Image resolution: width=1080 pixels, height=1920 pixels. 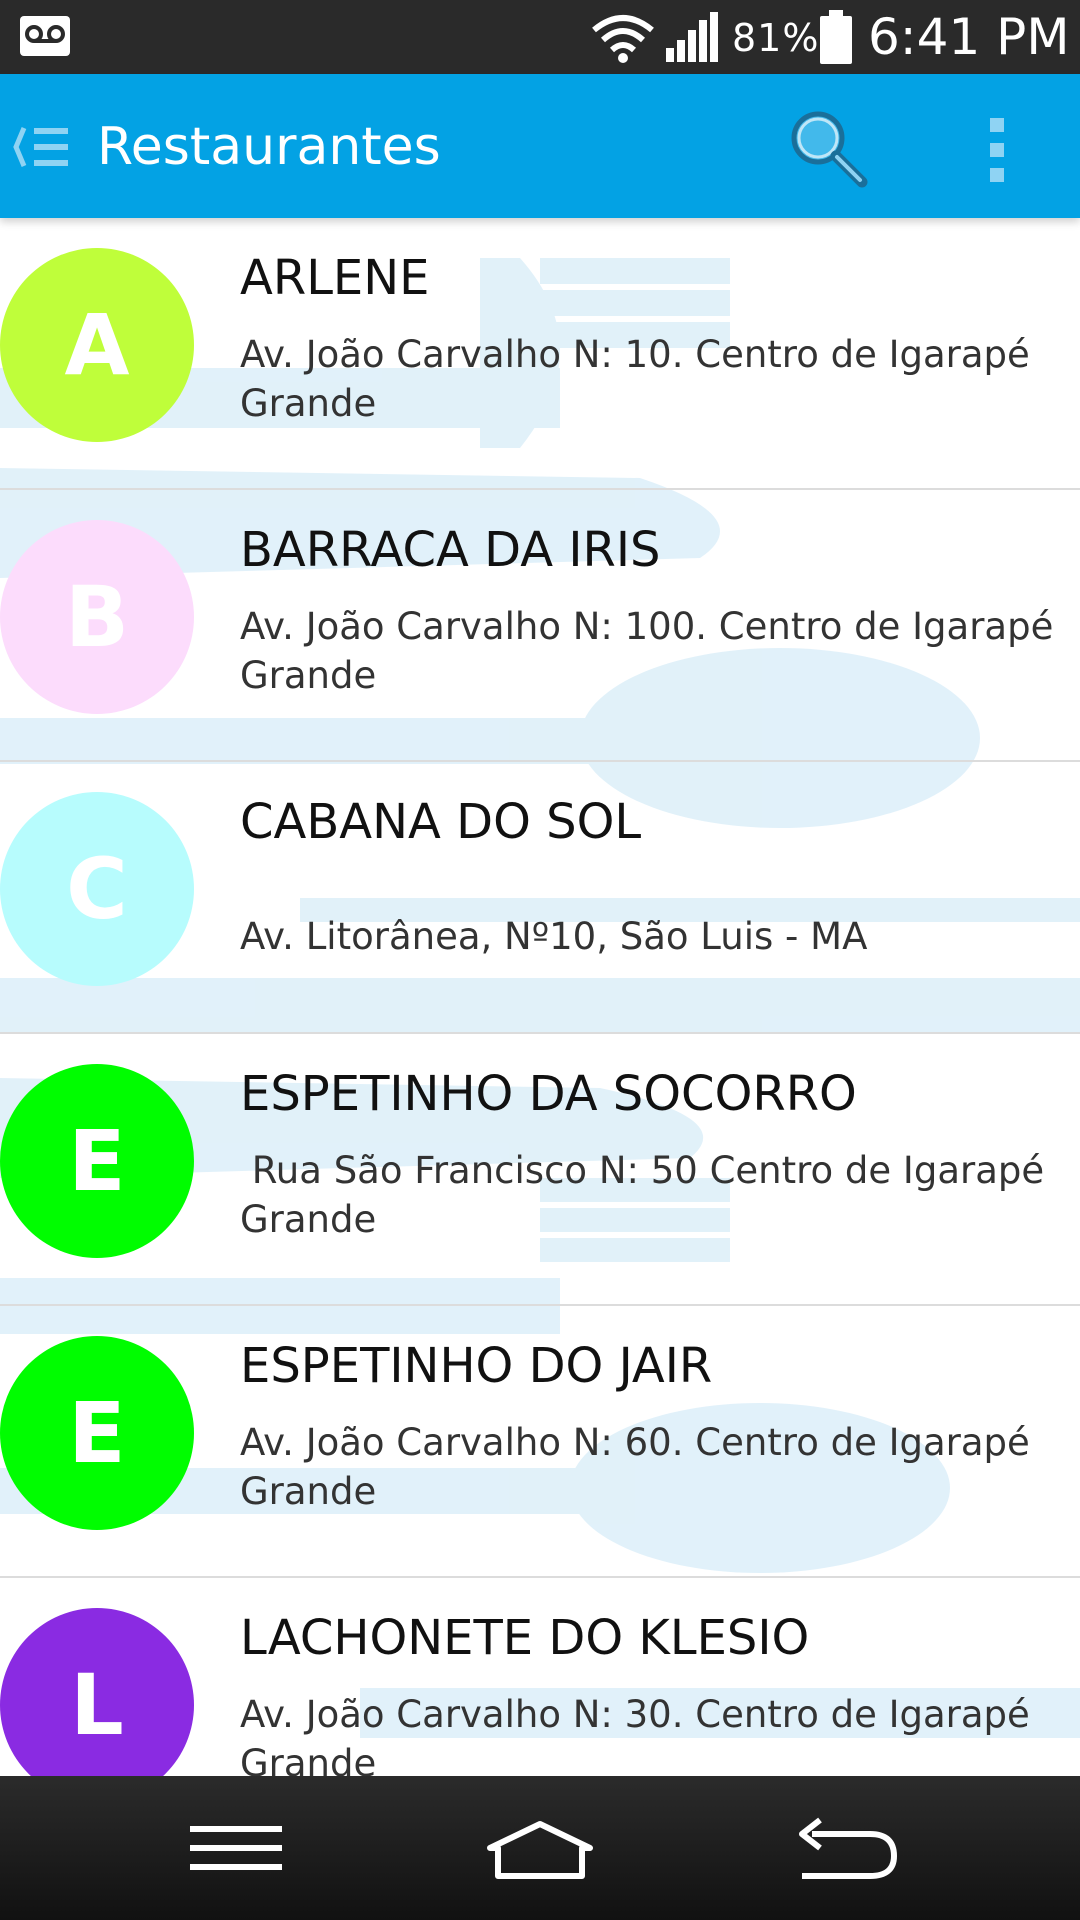 What do you see at coordinates (969, 37) in the screenshot?
I see `clock: 6:41 PM` at bounding box center [969, 37].